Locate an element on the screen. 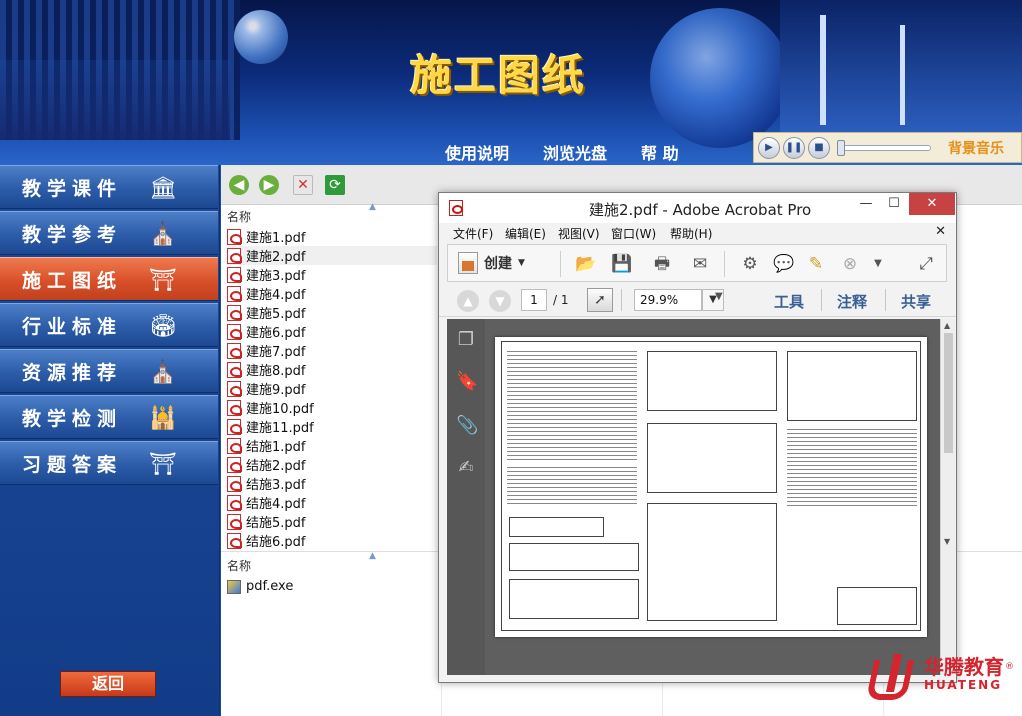  menu-edit: 编辑(E) is located at coordinates (525, 233).